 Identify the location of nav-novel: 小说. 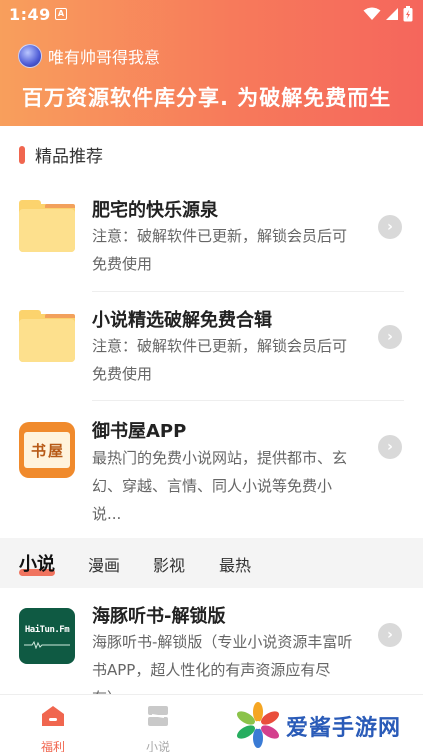
(158, 727).